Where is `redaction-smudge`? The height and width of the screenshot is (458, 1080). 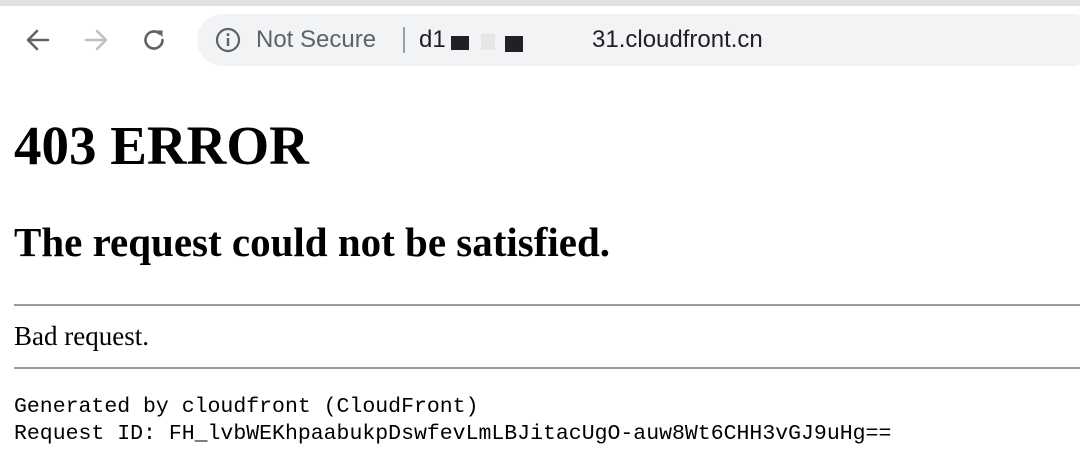
redaction-smudge is located at coordinates (488, 42).